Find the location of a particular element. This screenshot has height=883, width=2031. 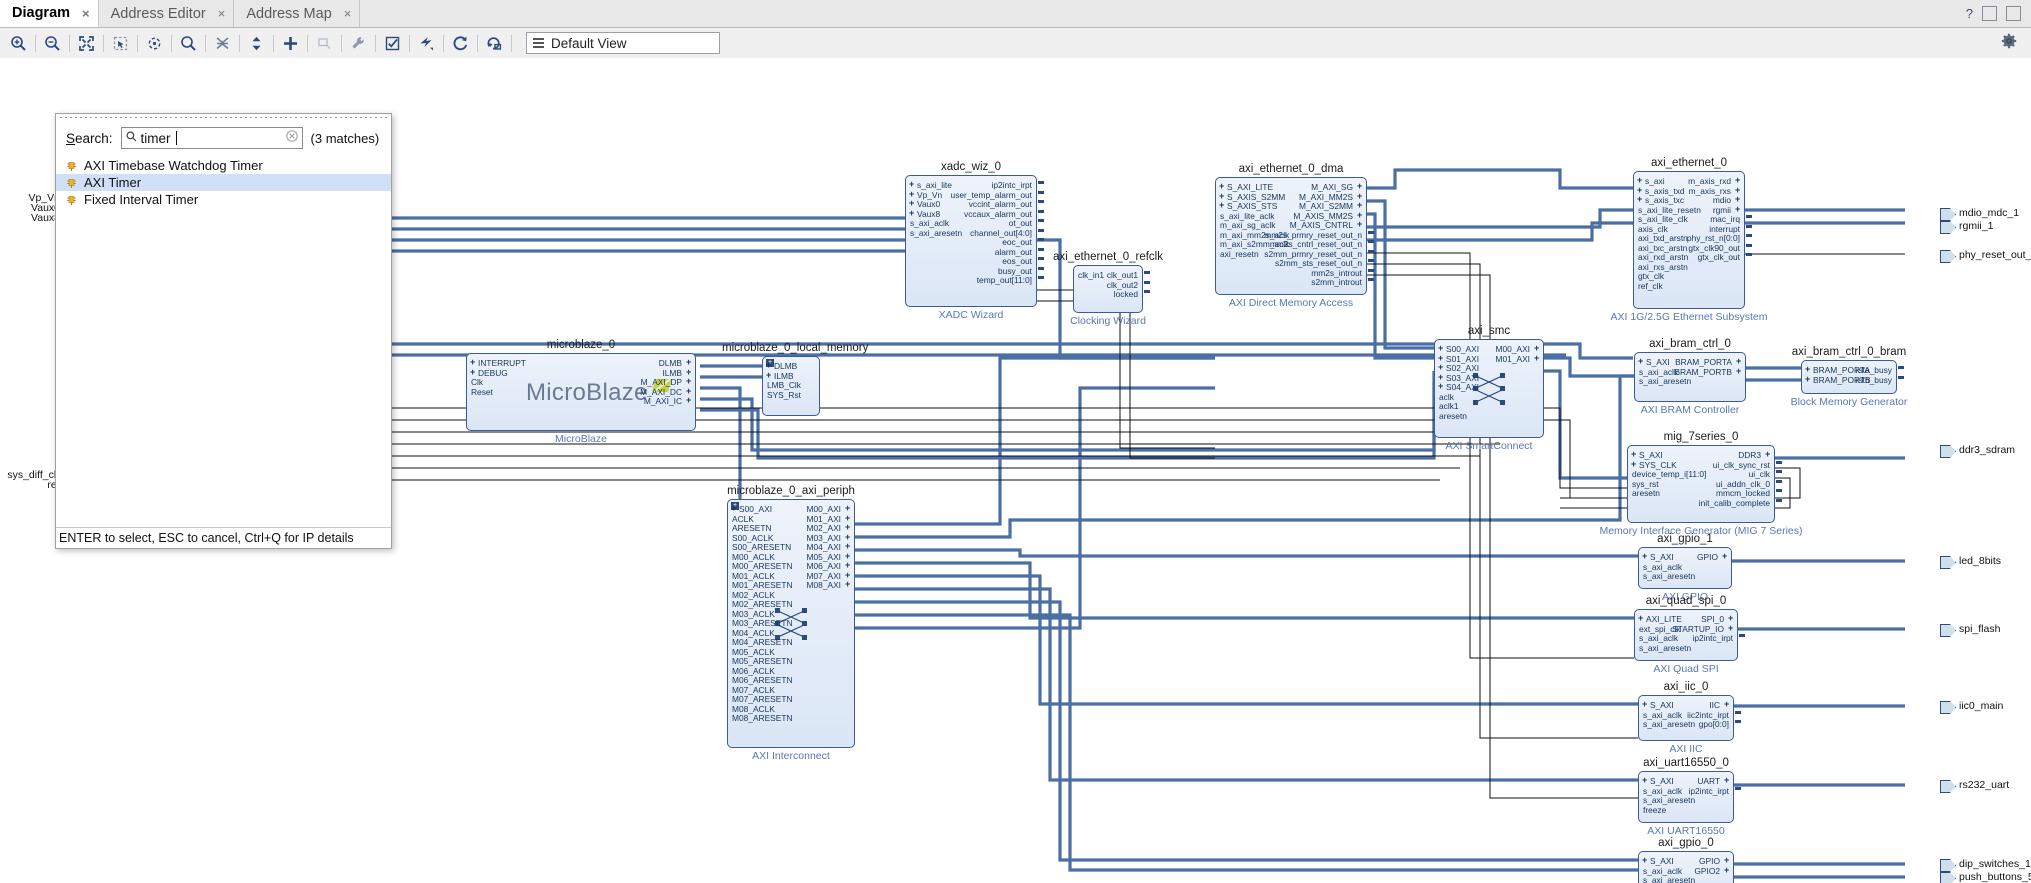

search-input: timer is located at coordinates (211, 138).